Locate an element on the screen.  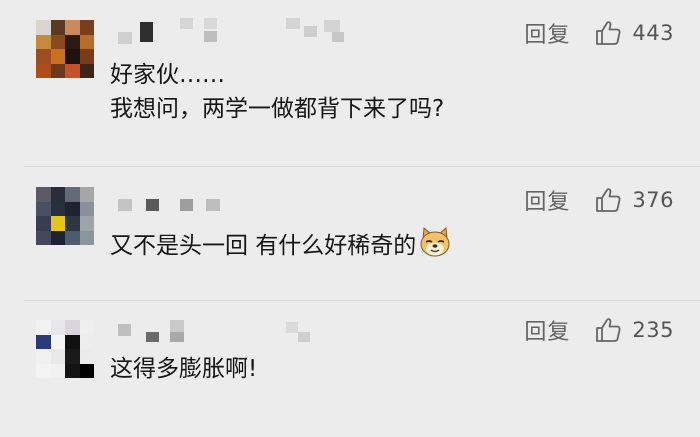
comment-line: 又不是头一回 有什么好稀奇的 is located at coordinates (281, 244).